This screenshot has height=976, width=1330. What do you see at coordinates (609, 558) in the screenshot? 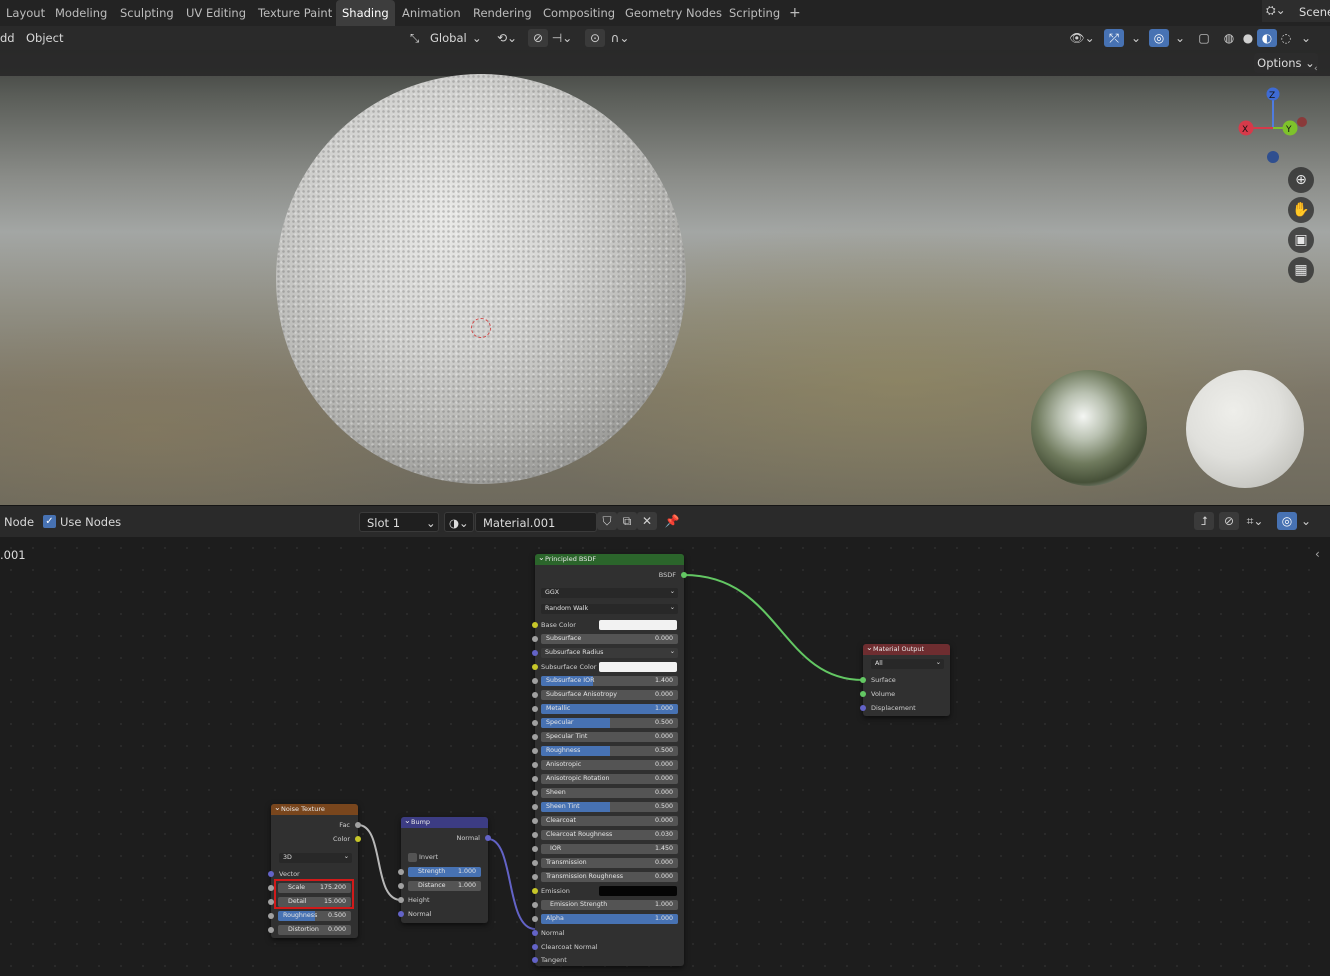
I see `principled-bsdf-title: Principled BSDF` at bounding box center [609, 558].